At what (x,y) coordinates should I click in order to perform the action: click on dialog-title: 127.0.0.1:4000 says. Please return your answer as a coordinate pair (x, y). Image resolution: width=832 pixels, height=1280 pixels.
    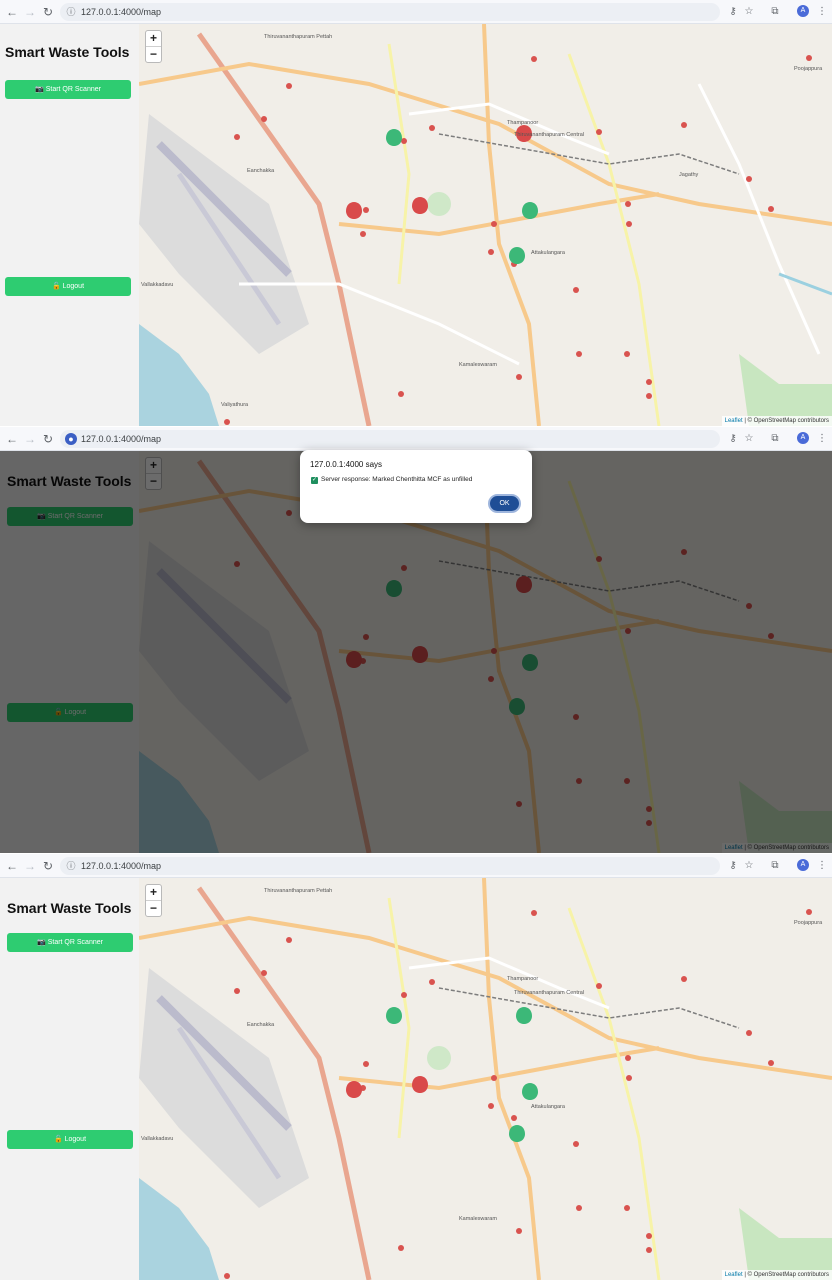
    Looking at the image, I should click on (346, 464).